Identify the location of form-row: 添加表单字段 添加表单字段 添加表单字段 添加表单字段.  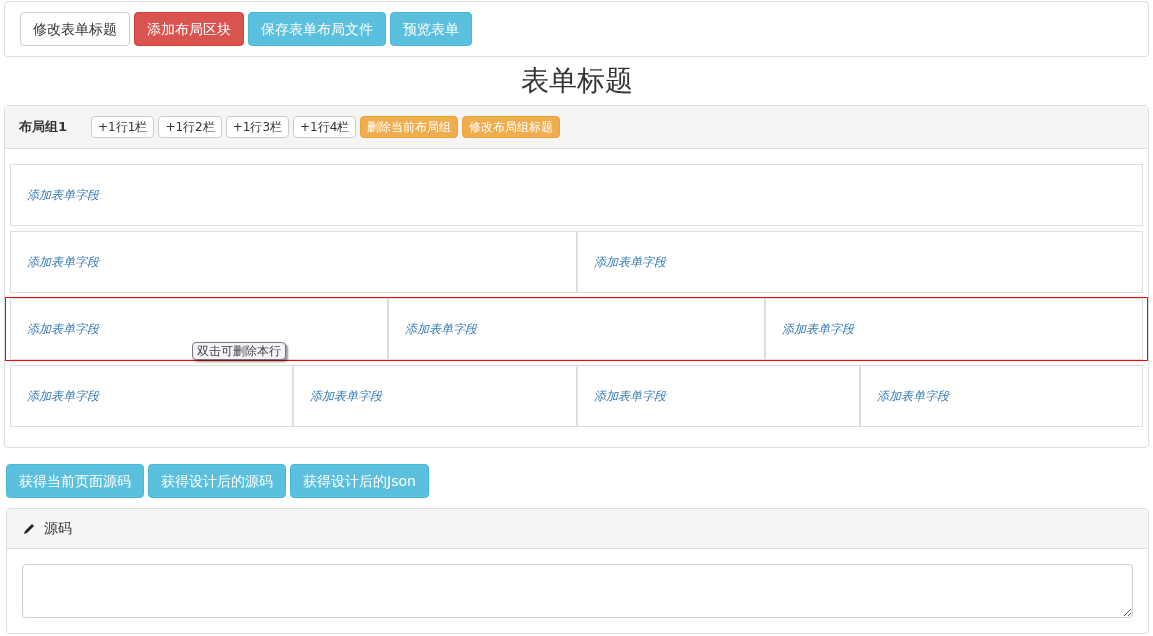
(576, 396).